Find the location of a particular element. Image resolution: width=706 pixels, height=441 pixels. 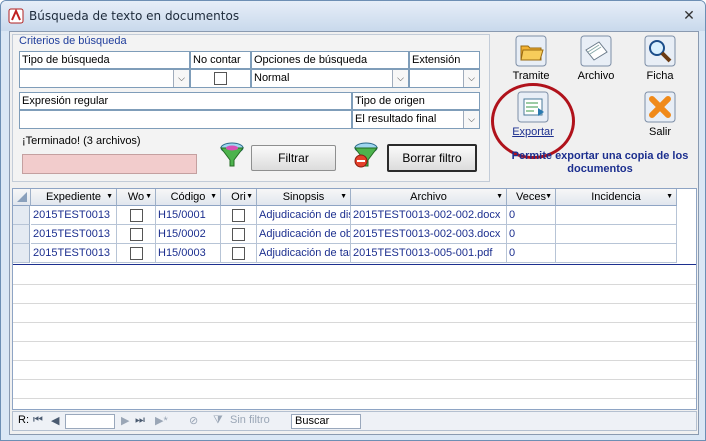

search-input: Buscar is located at coordinates (326, 421).